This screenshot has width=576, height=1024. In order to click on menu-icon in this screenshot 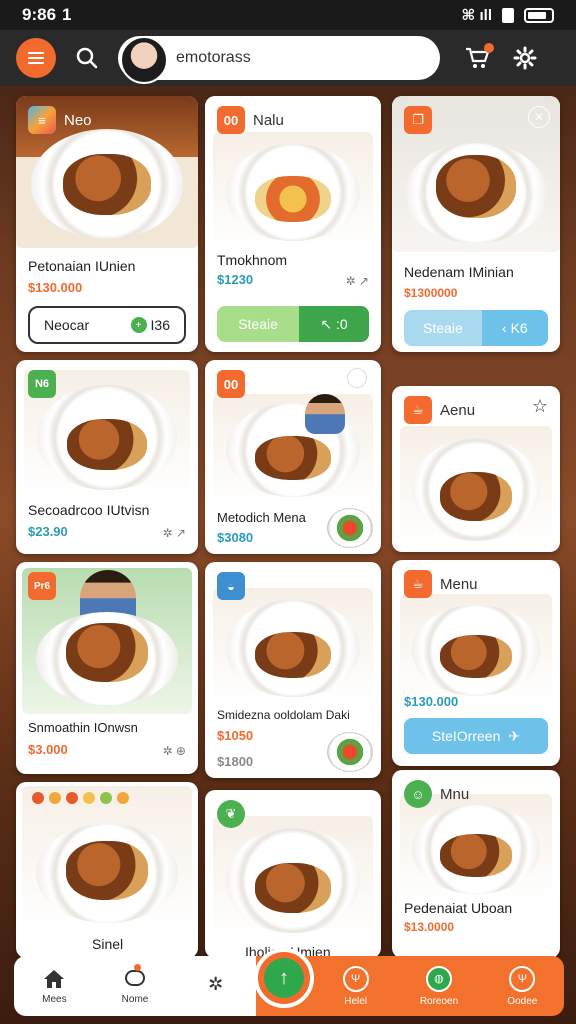, I will do `click(36, 53)`.